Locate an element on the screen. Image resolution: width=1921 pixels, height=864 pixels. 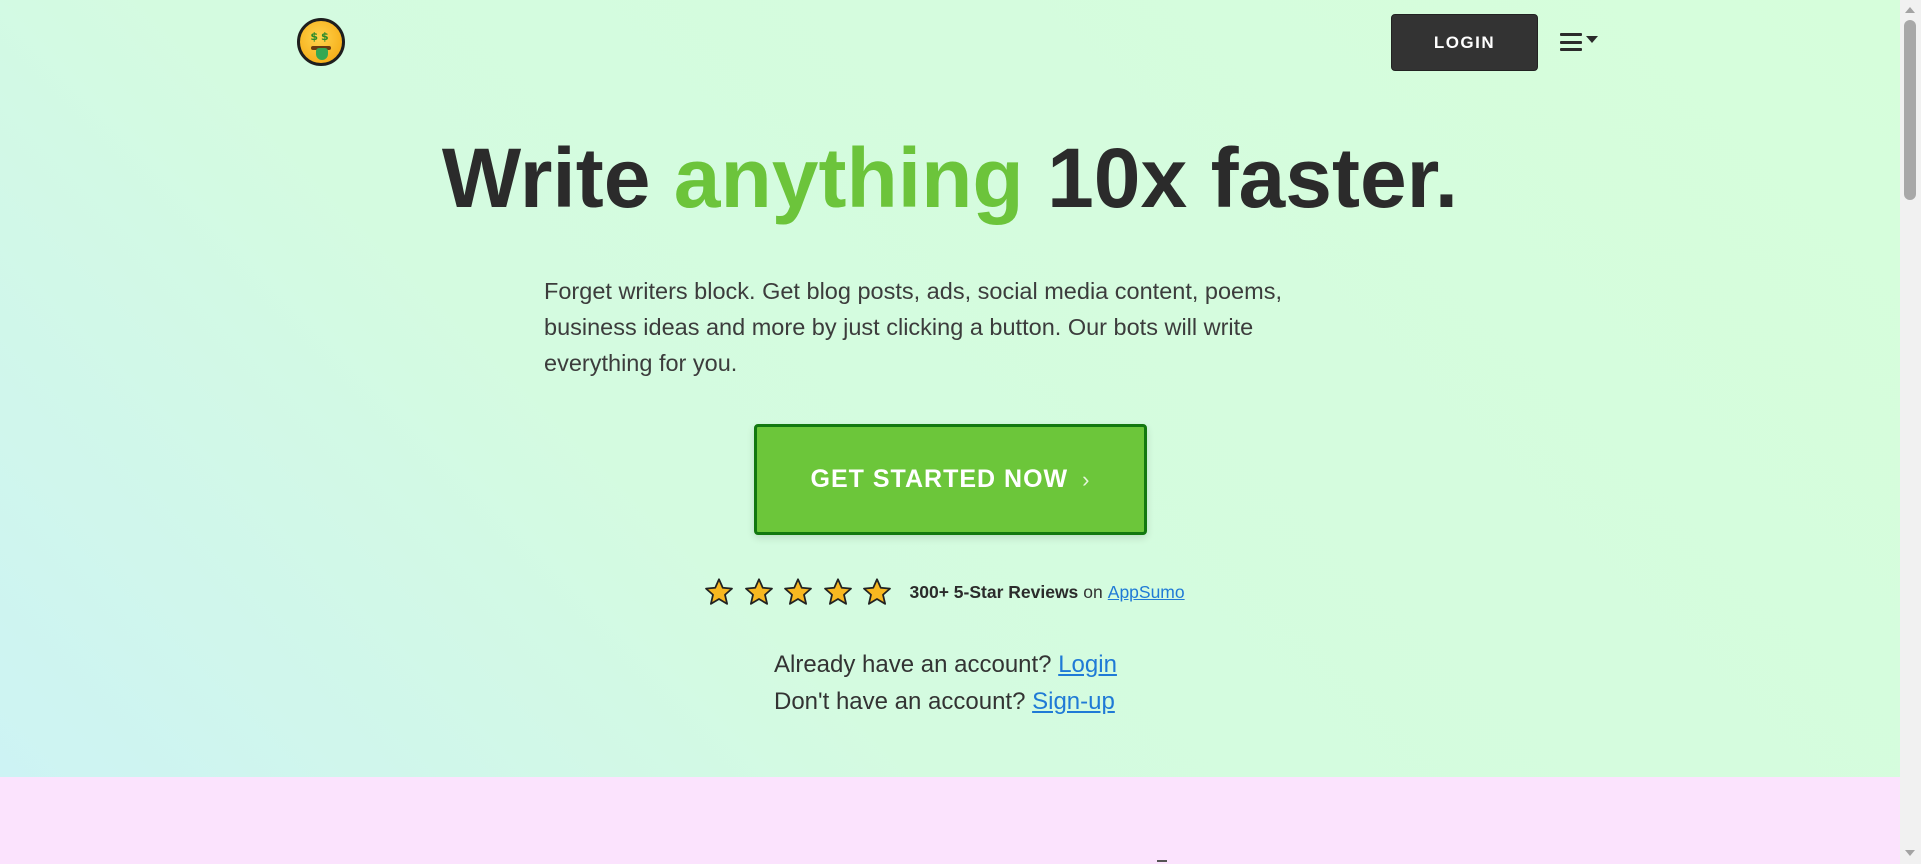
caret-down-icon is located at coordinates (1592, 39).